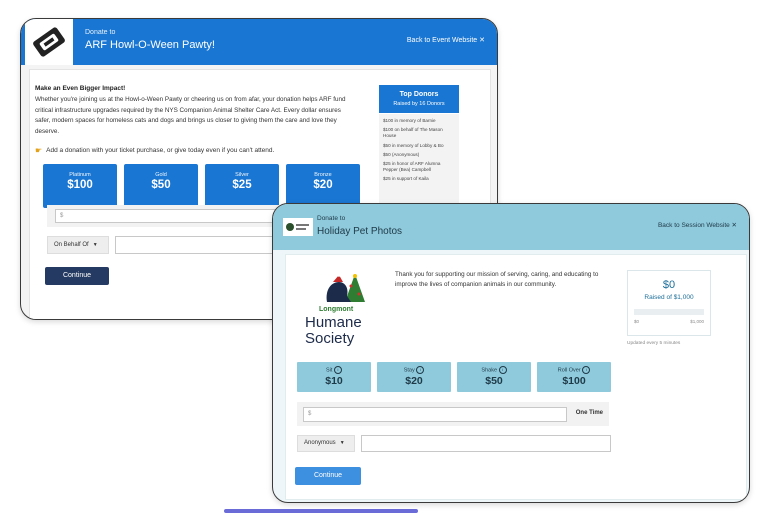 The height and width of the screenshot is (513, 768). What do you see at coordinates (39, 150) in the screenshot?
I see `pointing-hand-icon: ☛` at bounding box center [39, 150].